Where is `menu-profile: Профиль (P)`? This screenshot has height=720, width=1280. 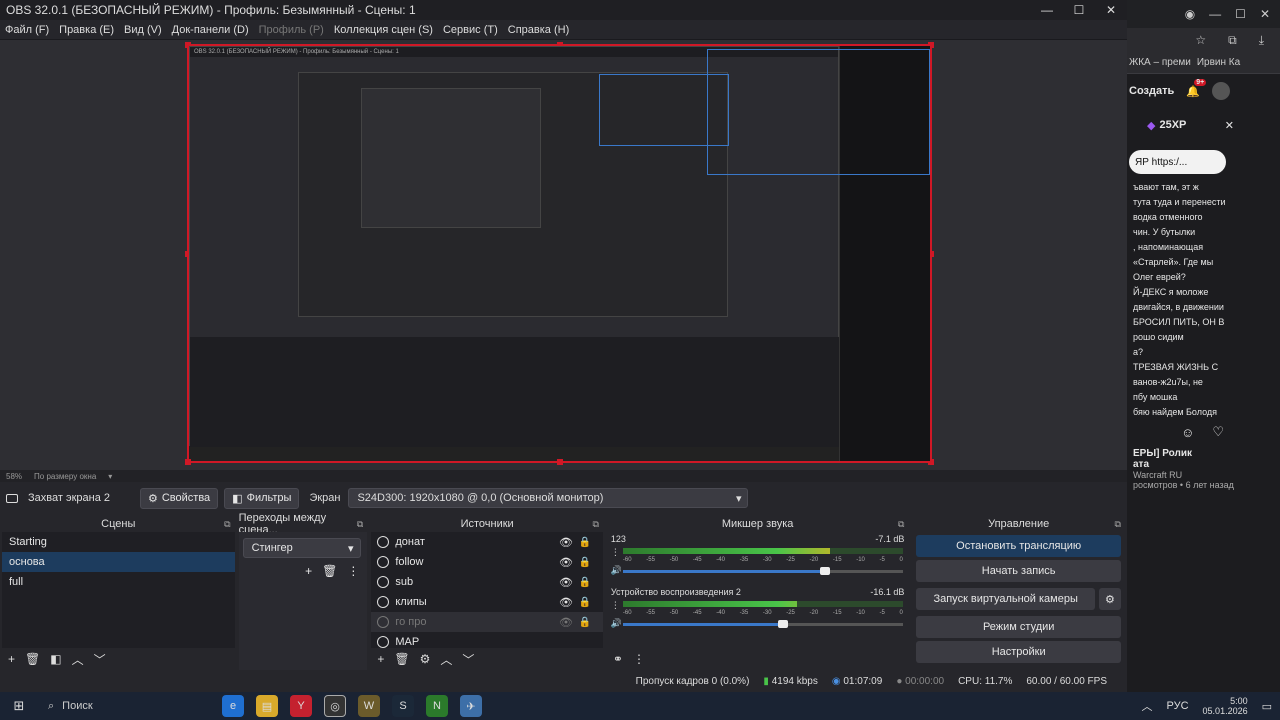 menu-profile: Профиль (P) is located at coordinates (291, 30).